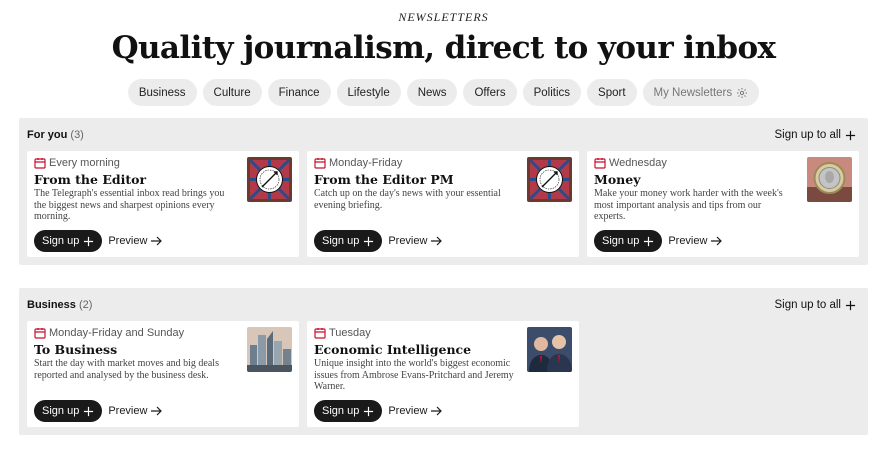  I want to click on filter-label: Sport, so click(612, 92).